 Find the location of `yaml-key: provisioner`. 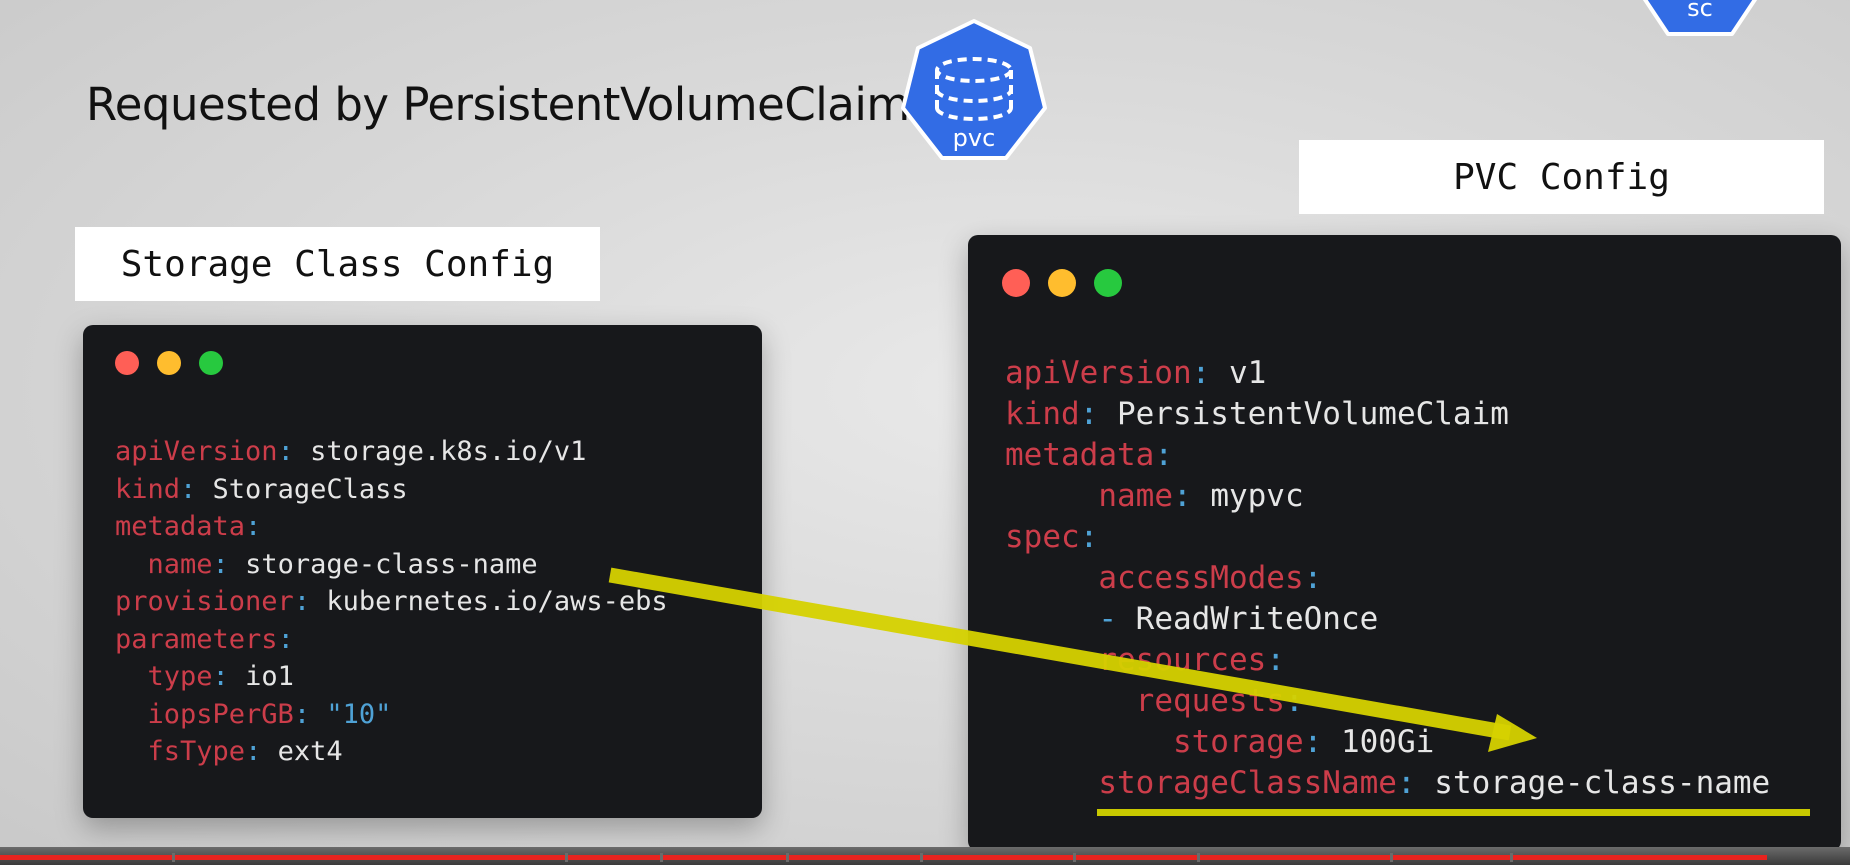

yaml-key: provisioner is located at coordinates (204, 601).